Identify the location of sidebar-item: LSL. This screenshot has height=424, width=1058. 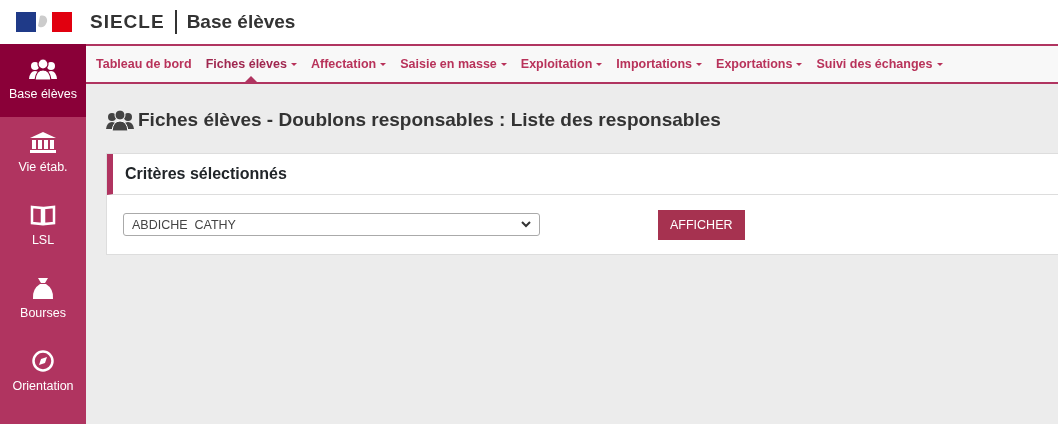
(43, 226).